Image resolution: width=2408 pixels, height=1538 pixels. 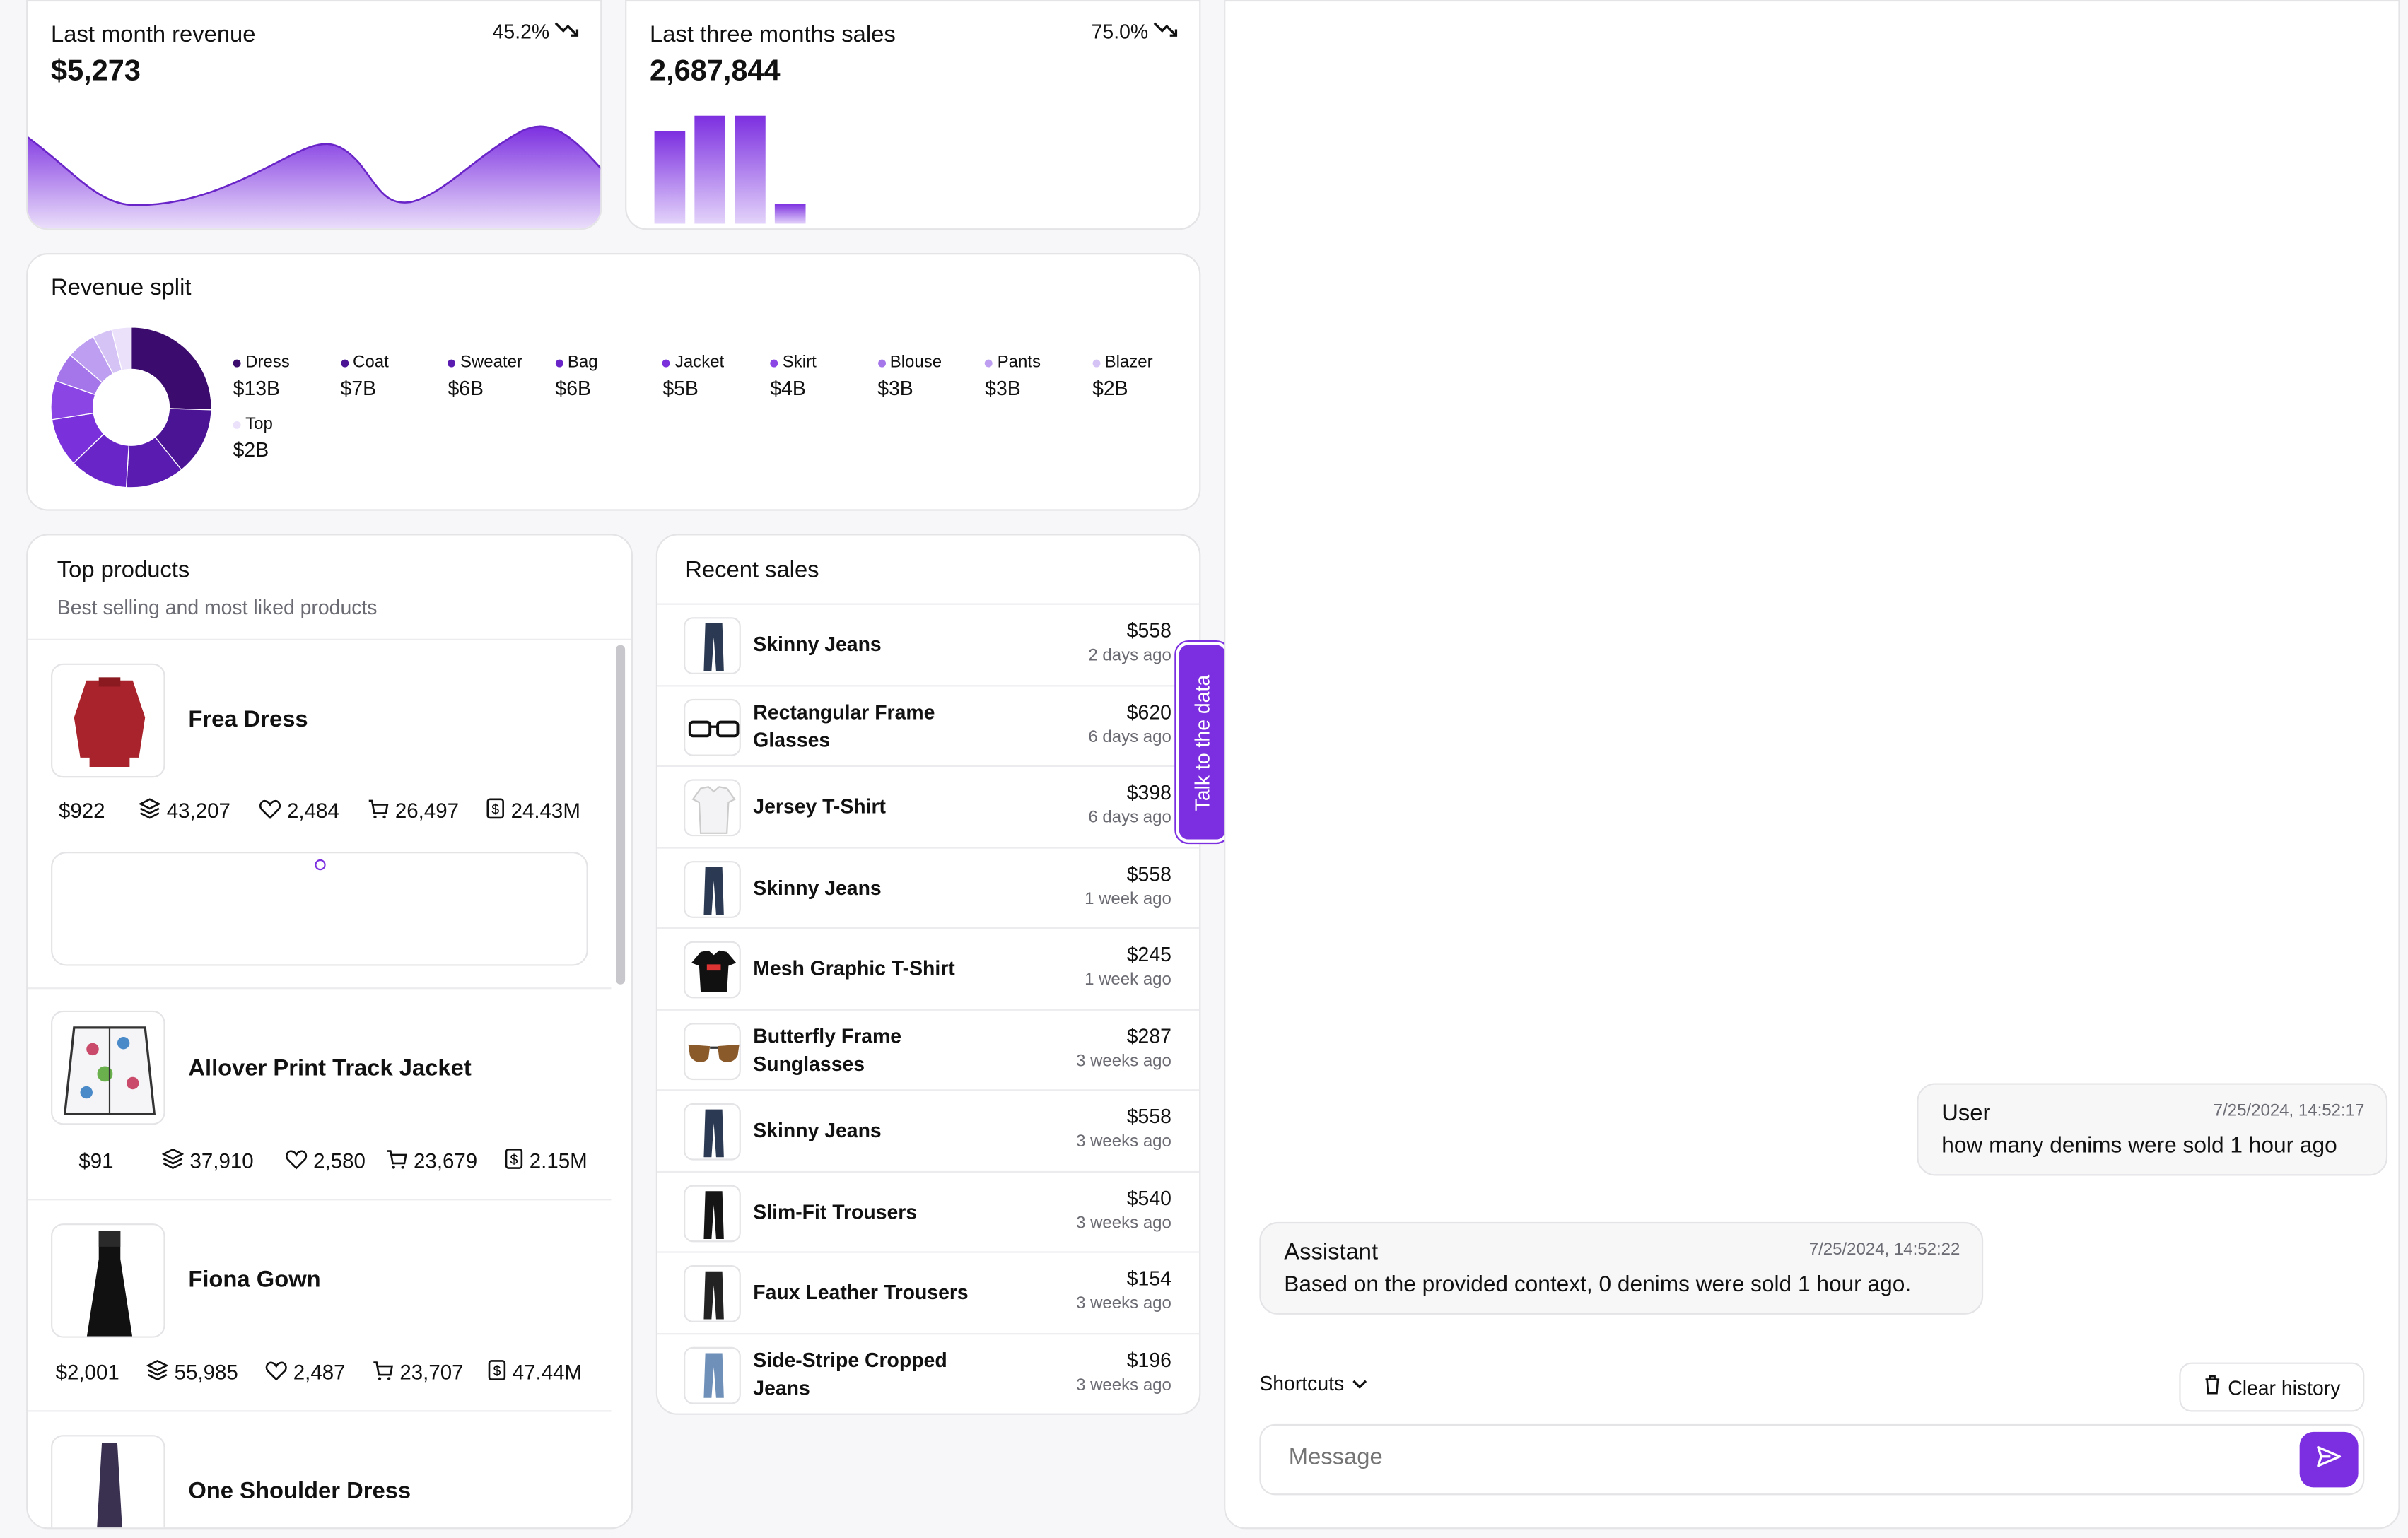 What do you see at coordinates (430, 1372) in the screenshot?
I see `orders-stat: 23,707` at bounding box center [430, 1372].